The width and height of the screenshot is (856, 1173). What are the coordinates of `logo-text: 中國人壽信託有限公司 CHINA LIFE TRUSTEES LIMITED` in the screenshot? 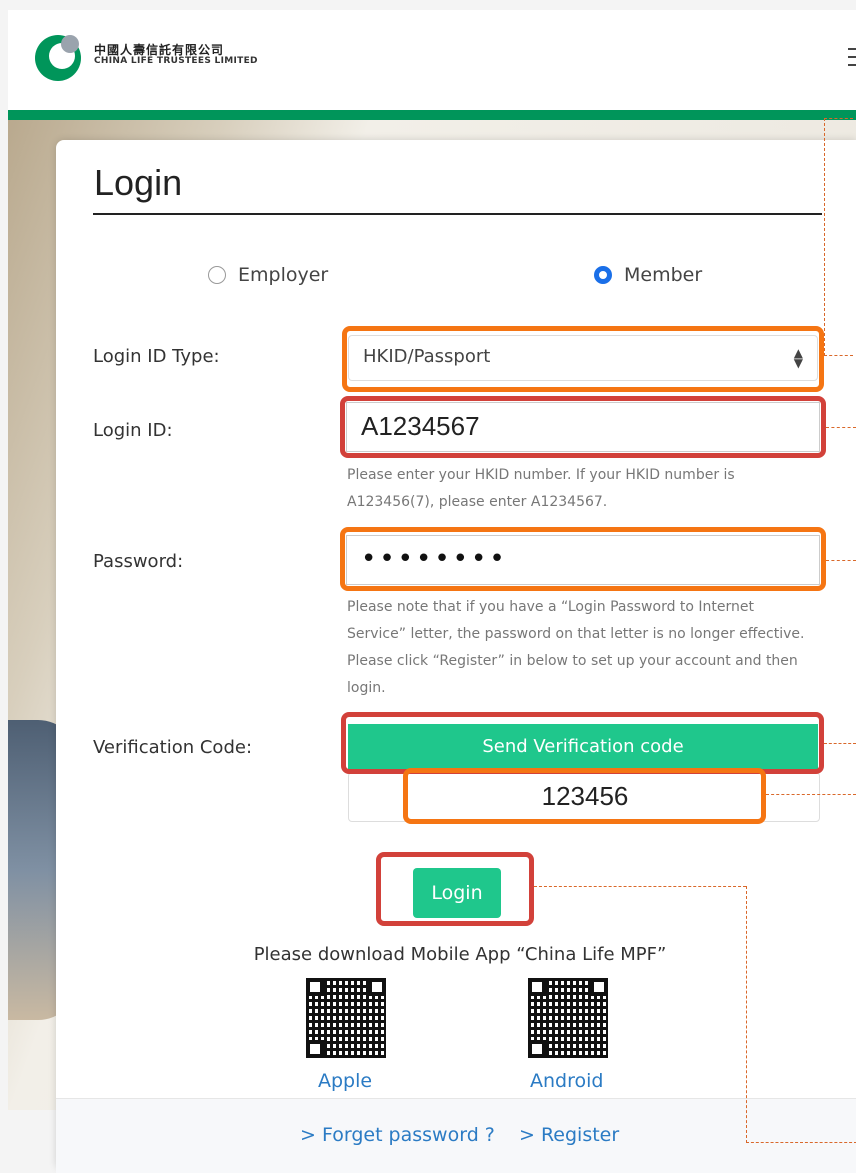 It's located at (176, 55).